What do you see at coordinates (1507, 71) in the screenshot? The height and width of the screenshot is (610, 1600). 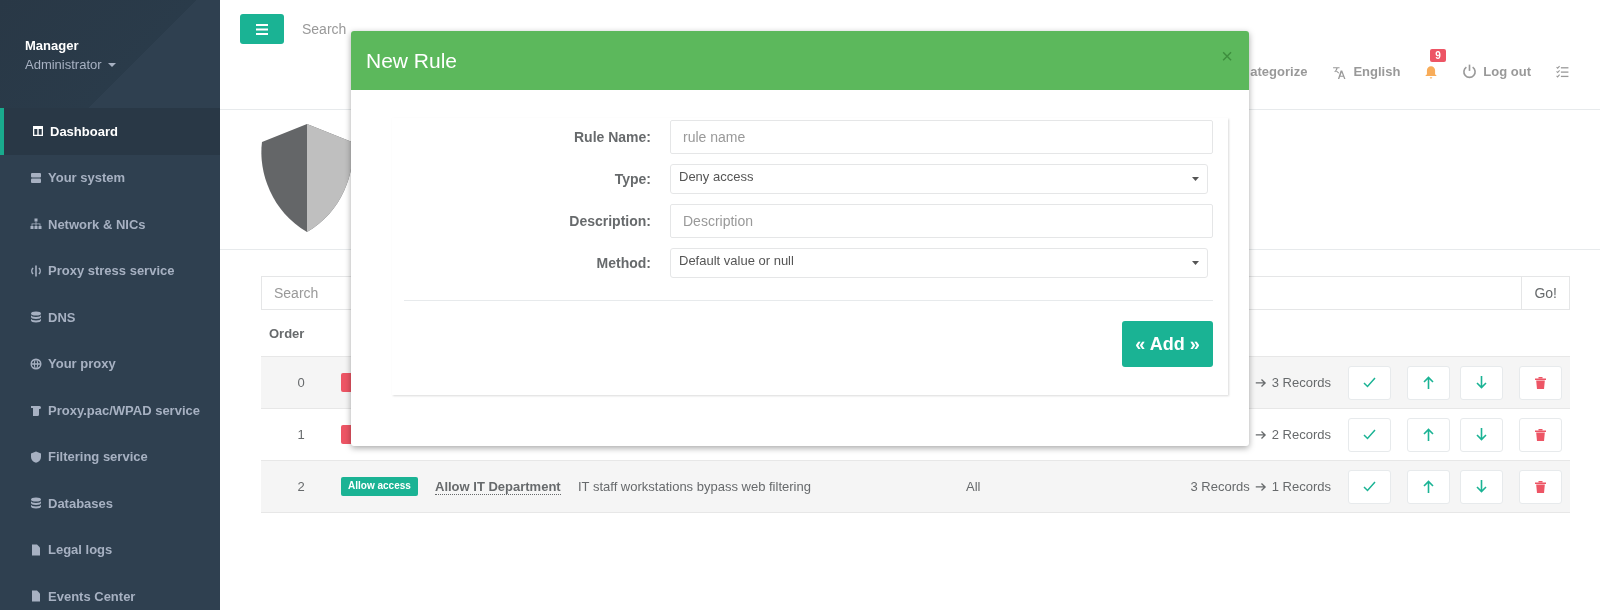 I see `nav-link: Log out` at bounding box center [1507, 71].